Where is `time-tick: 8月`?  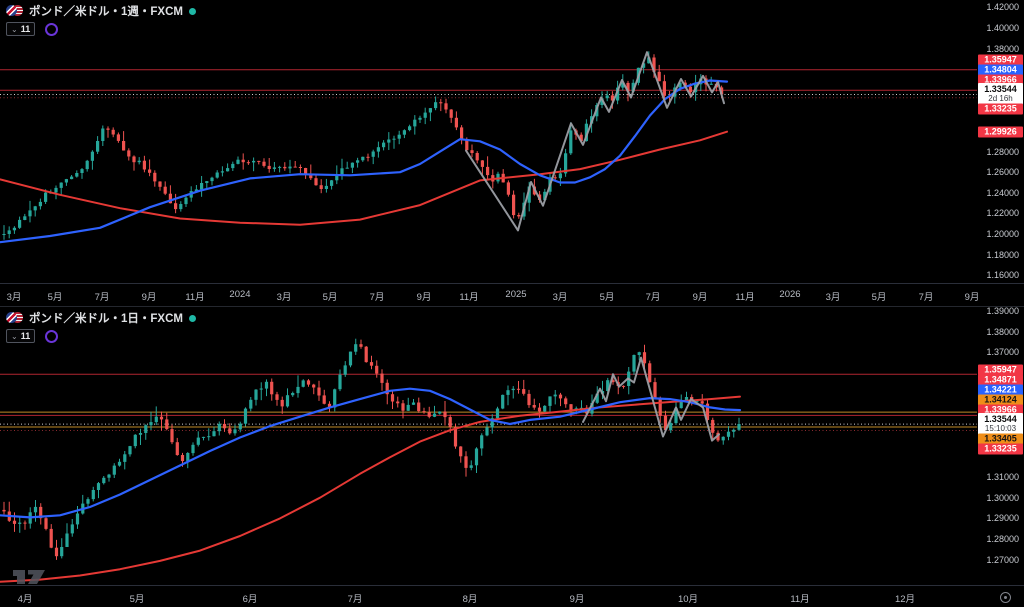
time-tick: 8月 is located at coordinates (470, 599).